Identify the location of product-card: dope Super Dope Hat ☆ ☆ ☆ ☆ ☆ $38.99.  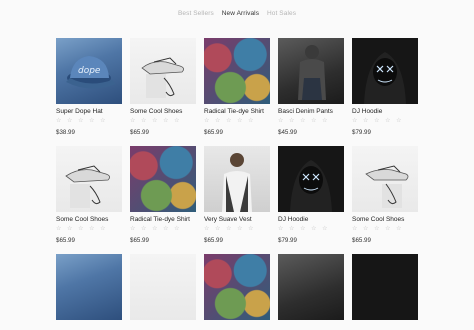
(89, 87).